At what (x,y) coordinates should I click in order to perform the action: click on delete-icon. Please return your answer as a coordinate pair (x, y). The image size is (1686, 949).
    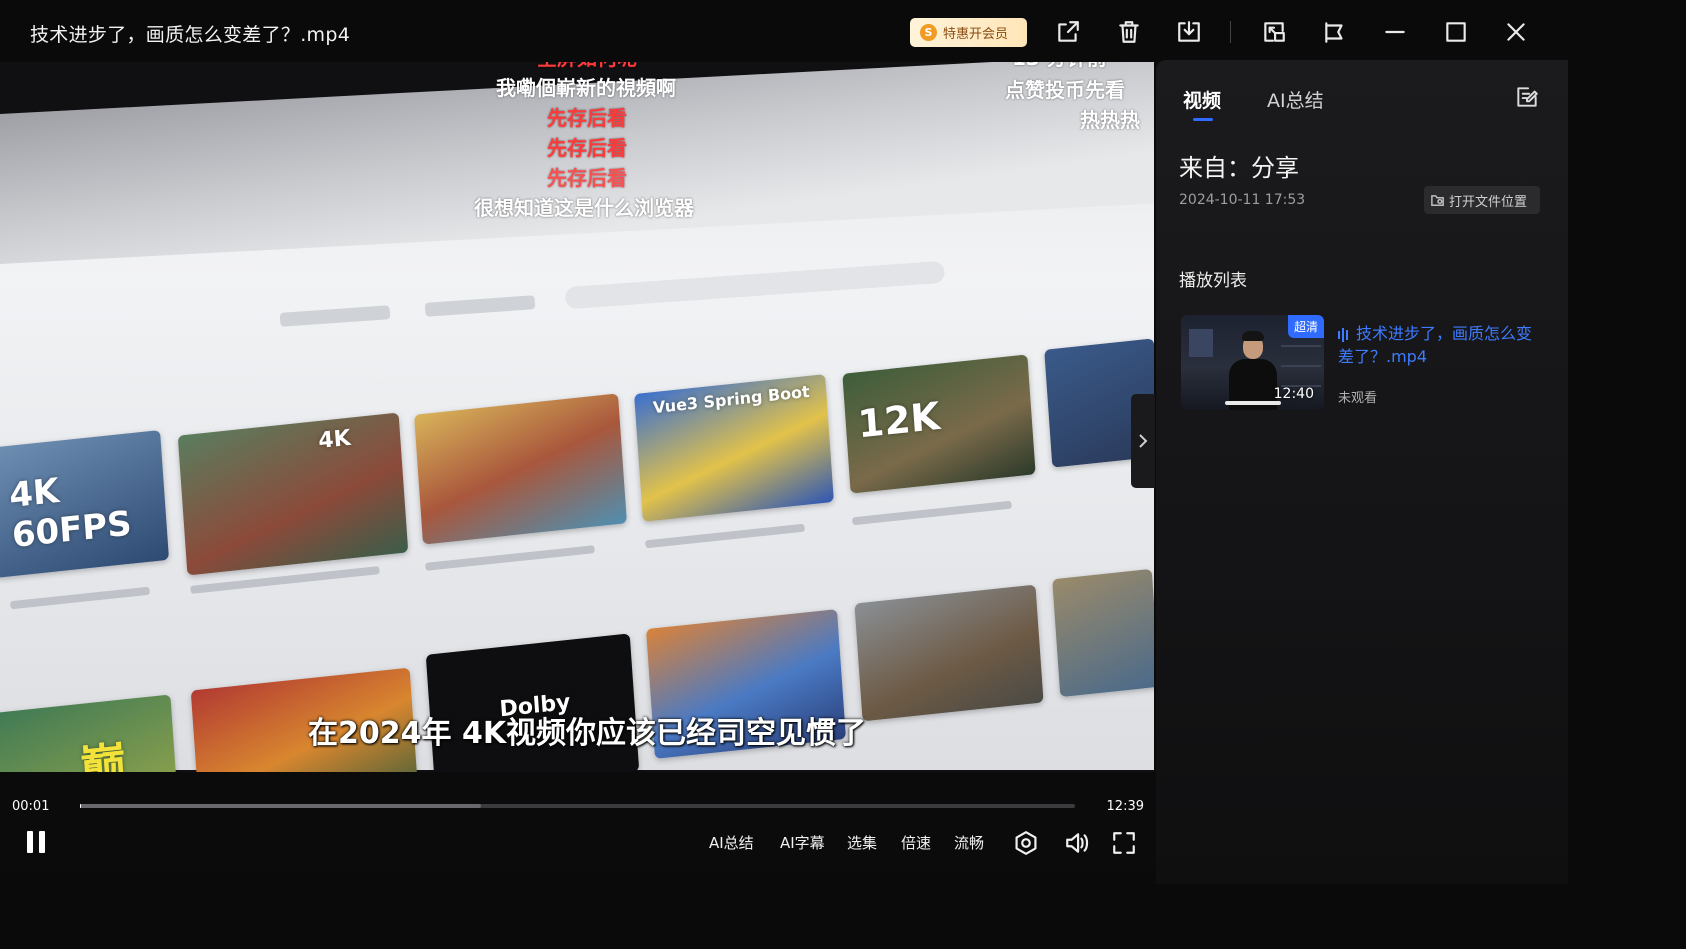
    Looking at the image, I should click on (1129, 32).